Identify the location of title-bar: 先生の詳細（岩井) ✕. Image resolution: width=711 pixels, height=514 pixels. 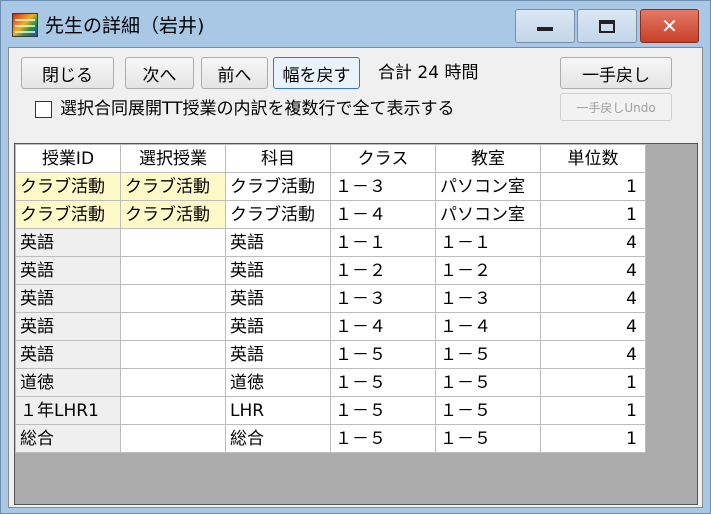
(355, 24).